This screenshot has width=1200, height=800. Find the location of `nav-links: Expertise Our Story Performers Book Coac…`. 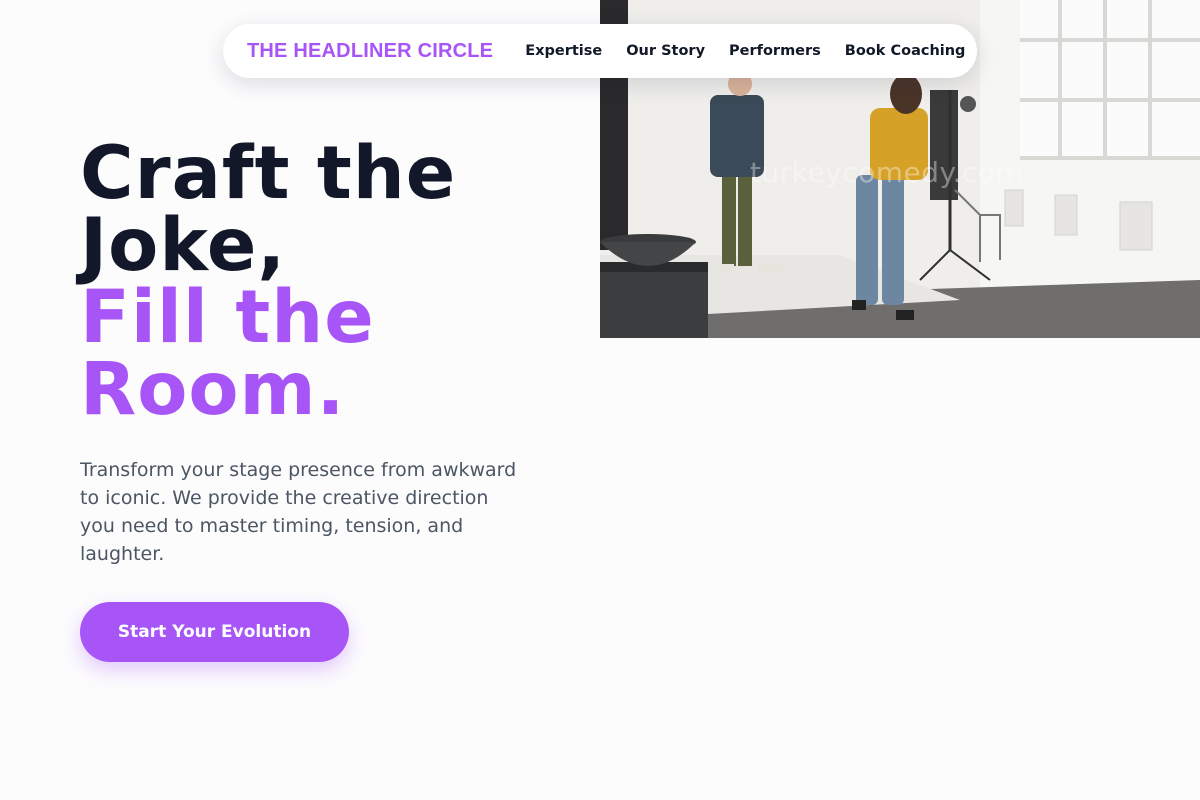

nav-links: Expertise Our Story Performers Book Coac… is located at coordinates (745, 51).